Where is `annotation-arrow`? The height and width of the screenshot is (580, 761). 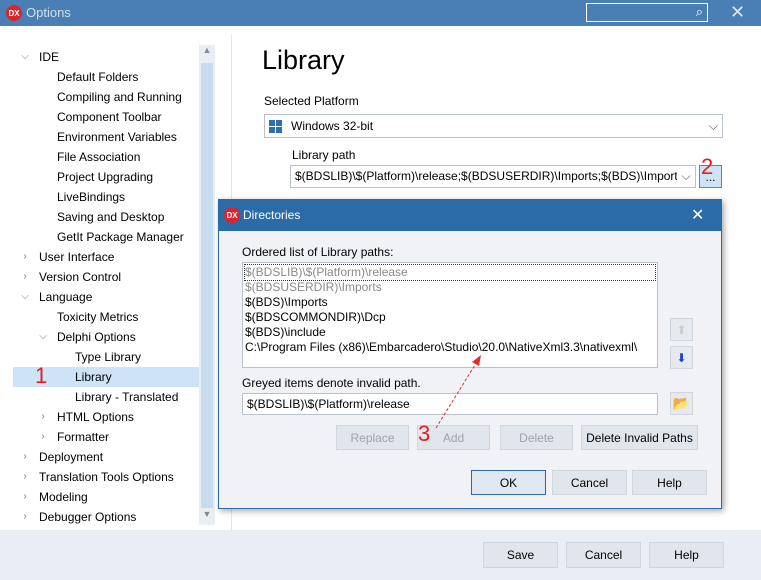 annotation-arrow is located at coordinates (458, 392).